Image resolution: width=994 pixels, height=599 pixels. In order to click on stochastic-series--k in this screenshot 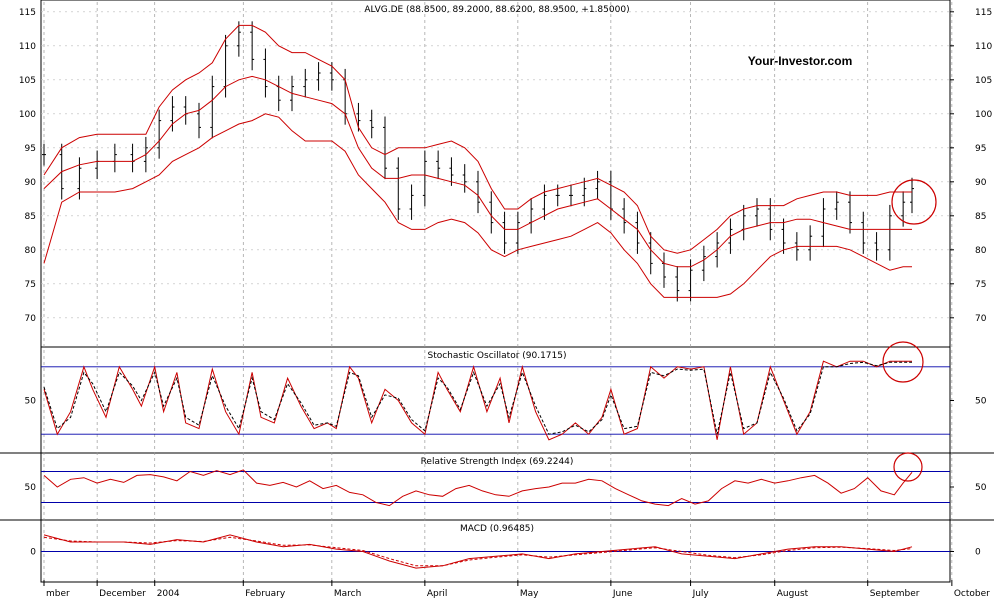, I will do `click(477, 400)`.